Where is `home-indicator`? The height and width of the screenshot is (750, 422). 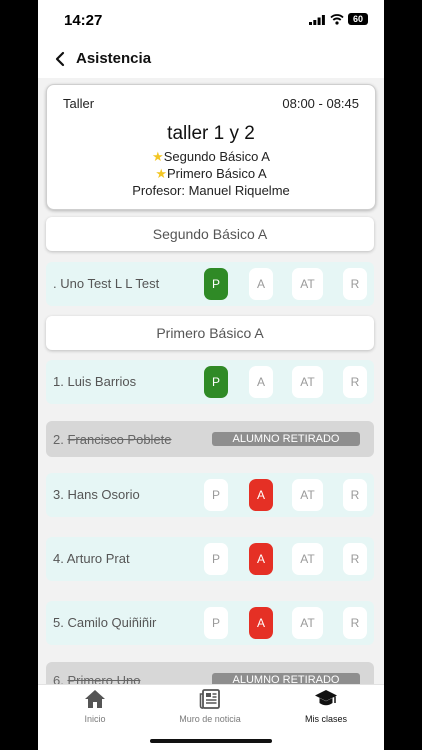
home-indicator is located at coordinates (211, 741).